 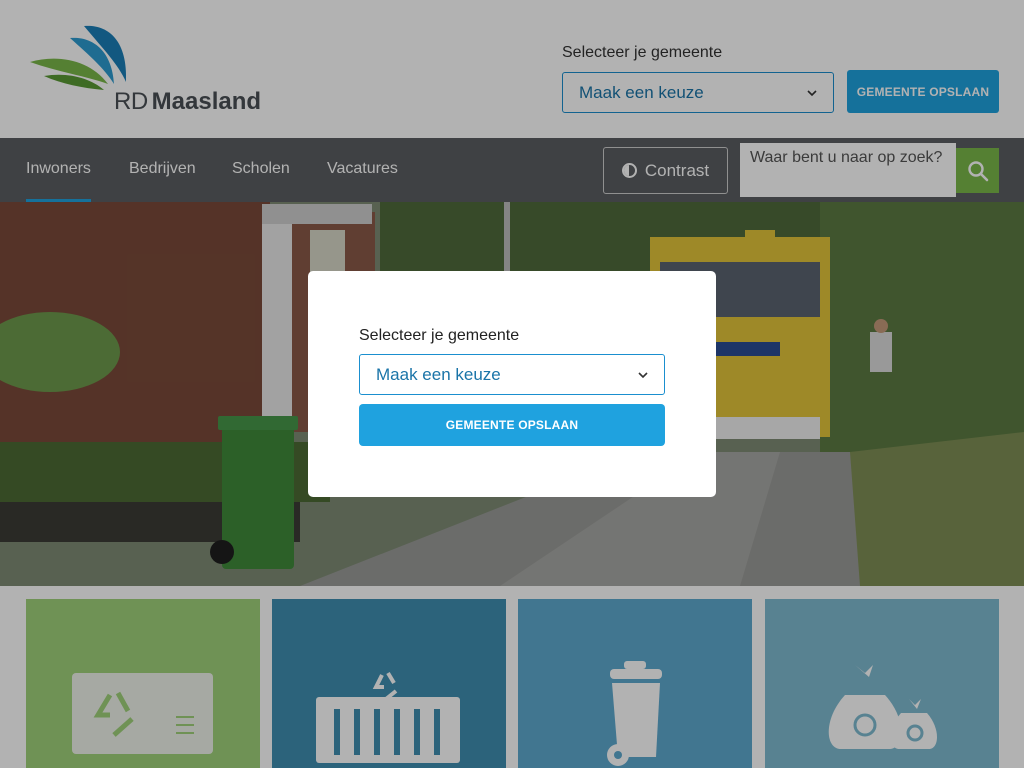 What do you see at coordinates (512, 425) in the screenshot?
I see `modal-save-button: GEMEENTE OPSLAAN` at bounding box center [512, 425].